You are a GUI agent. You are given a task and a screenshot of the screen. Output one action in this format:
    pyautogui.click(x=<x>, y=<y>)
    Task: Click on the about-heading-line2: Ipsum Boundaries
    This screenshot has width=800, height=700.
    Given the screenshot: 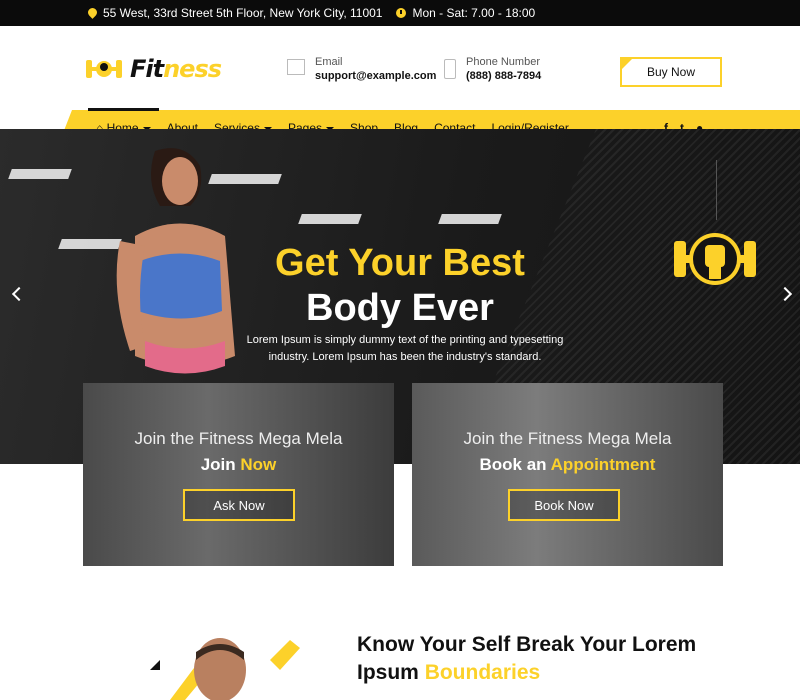 What is the action you would take?
    pyautogui.click(x=526, y=673)
    